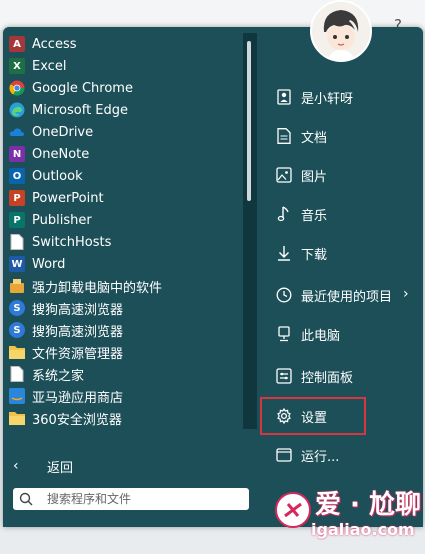  I want to click on app-item-onedrive: OneDrive, so click(125, 132).